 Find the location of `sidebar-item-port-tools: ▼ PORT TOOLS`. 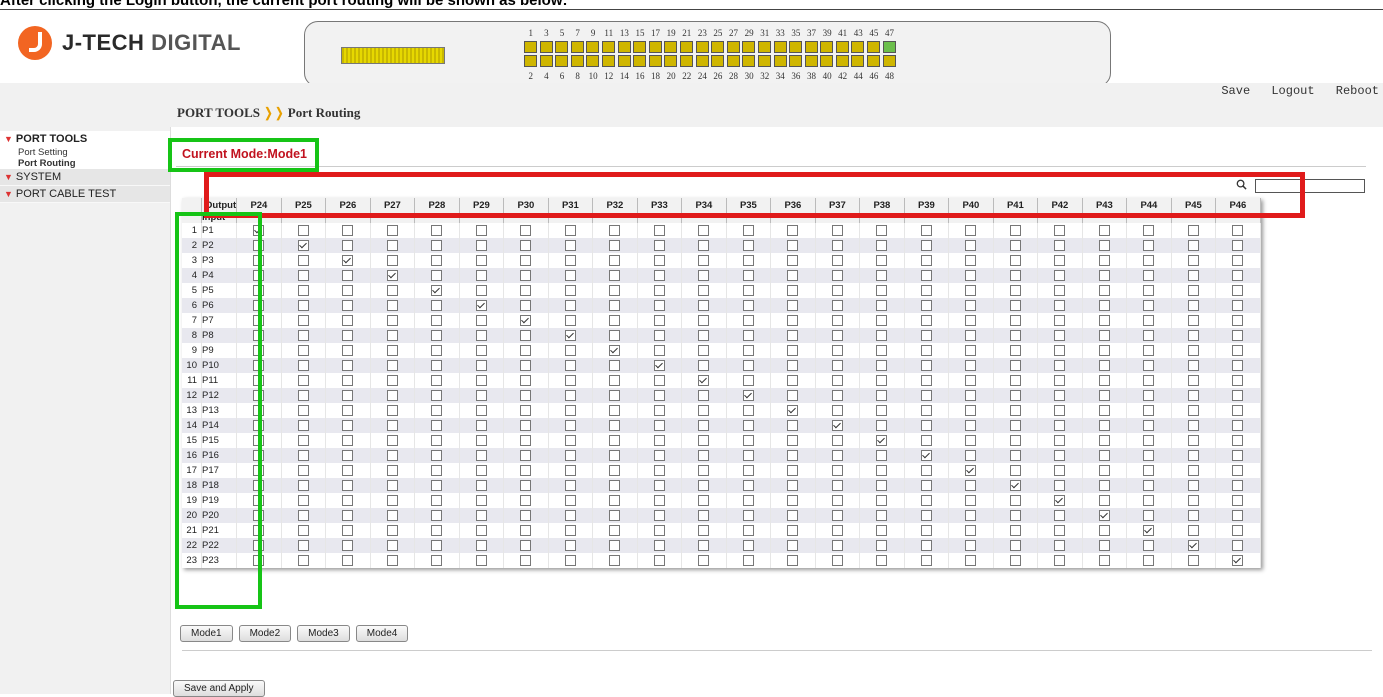

sidebar-item-port-tools: ▼ PORT TOOLS is located at coordinates (85, 139).